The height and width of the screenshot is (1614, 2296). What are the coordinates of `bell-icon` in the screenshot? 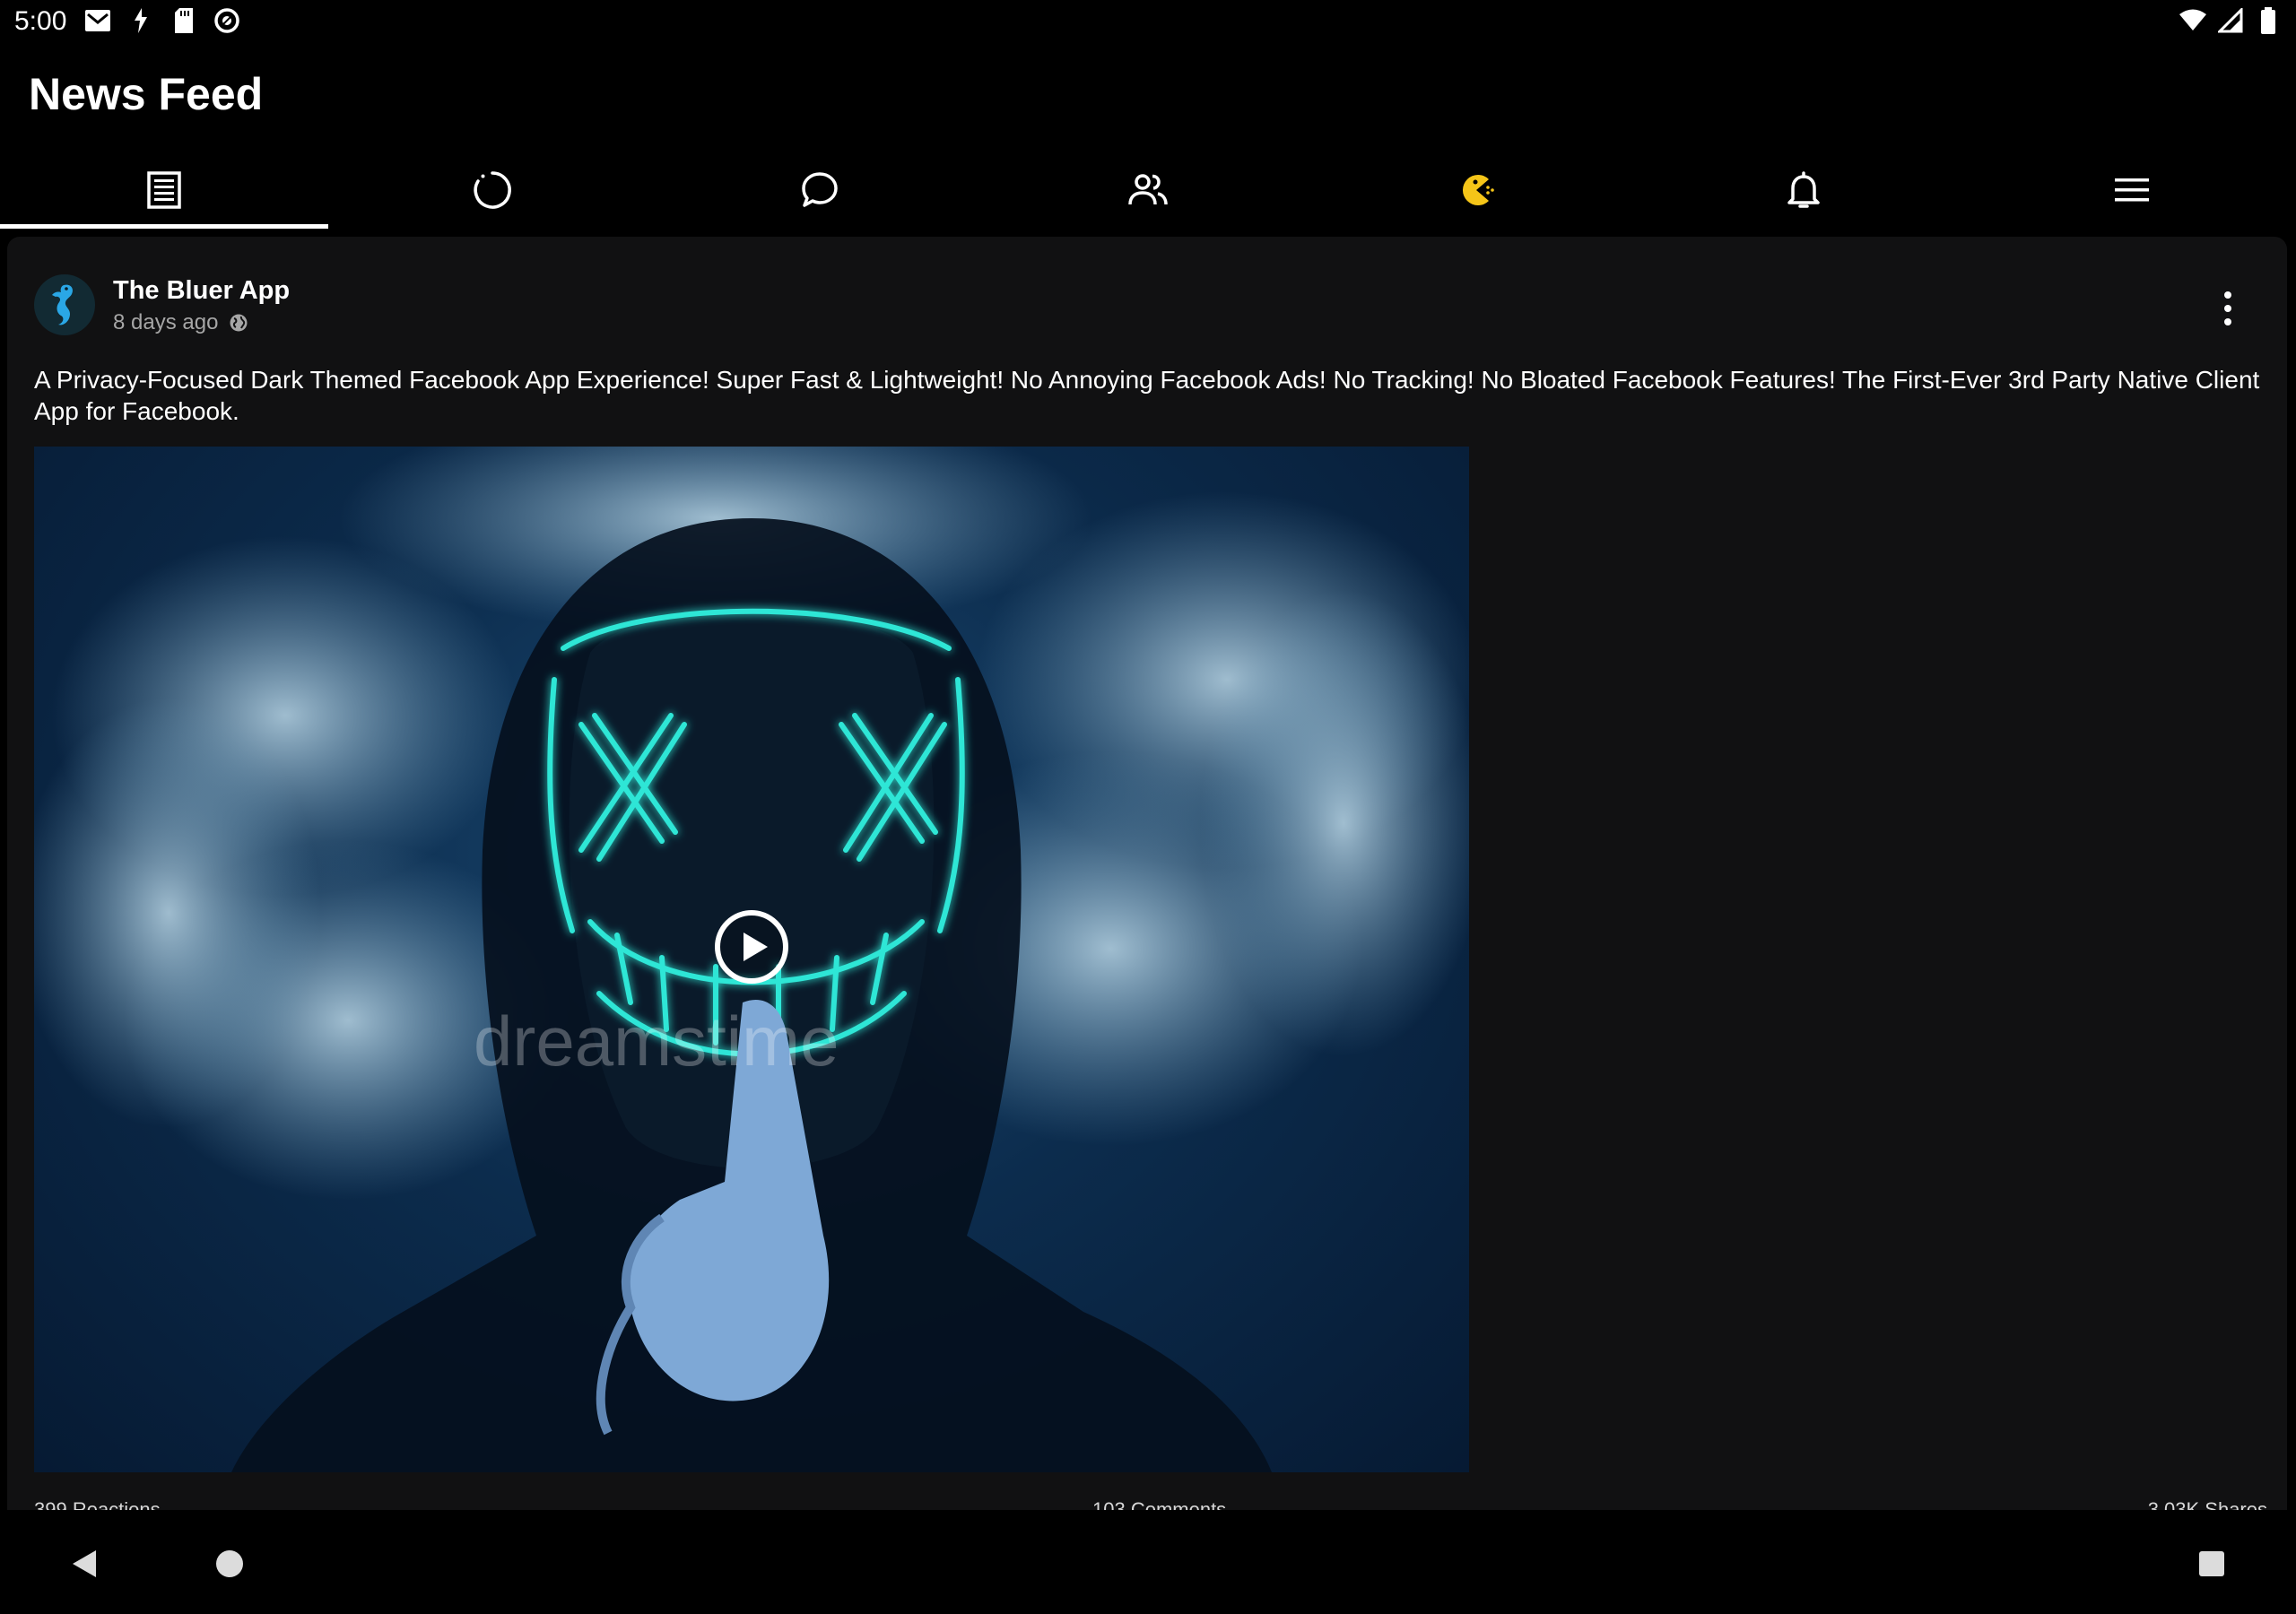 It's located at (1804, 189).